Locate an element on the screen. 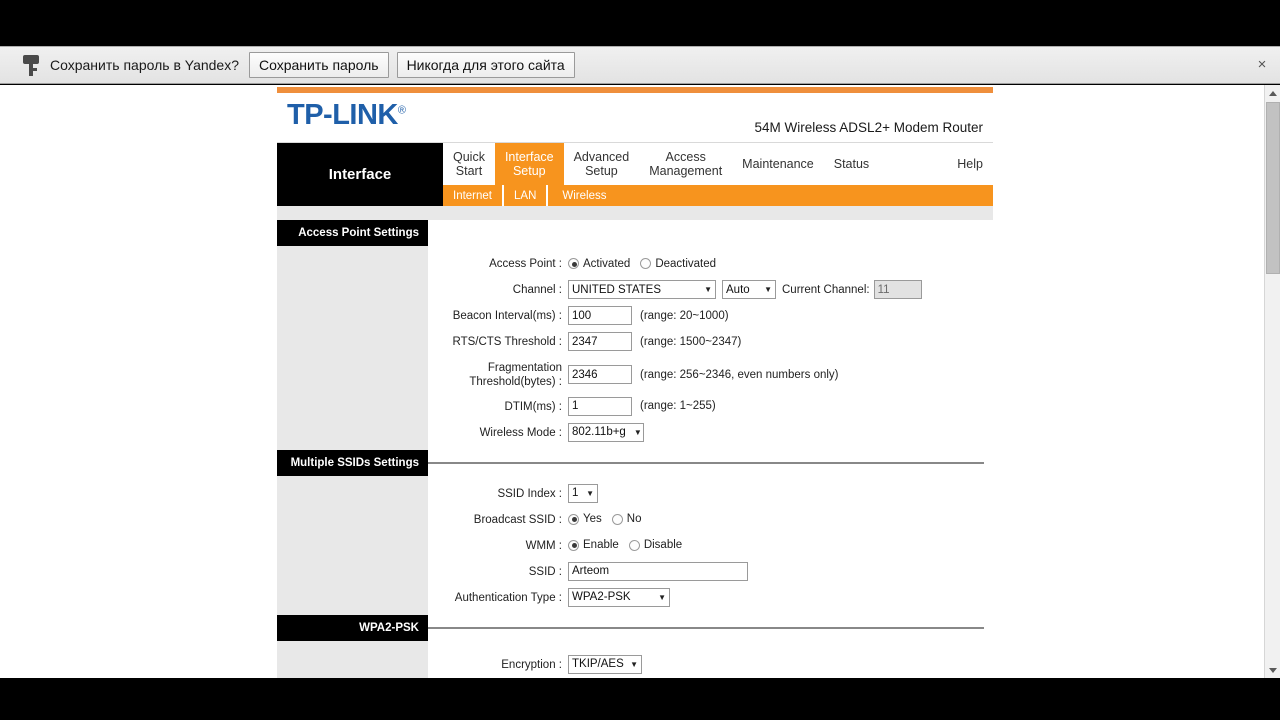  select-channel-region: UNITED STATES ▼ is located at coordinates (642, 289).